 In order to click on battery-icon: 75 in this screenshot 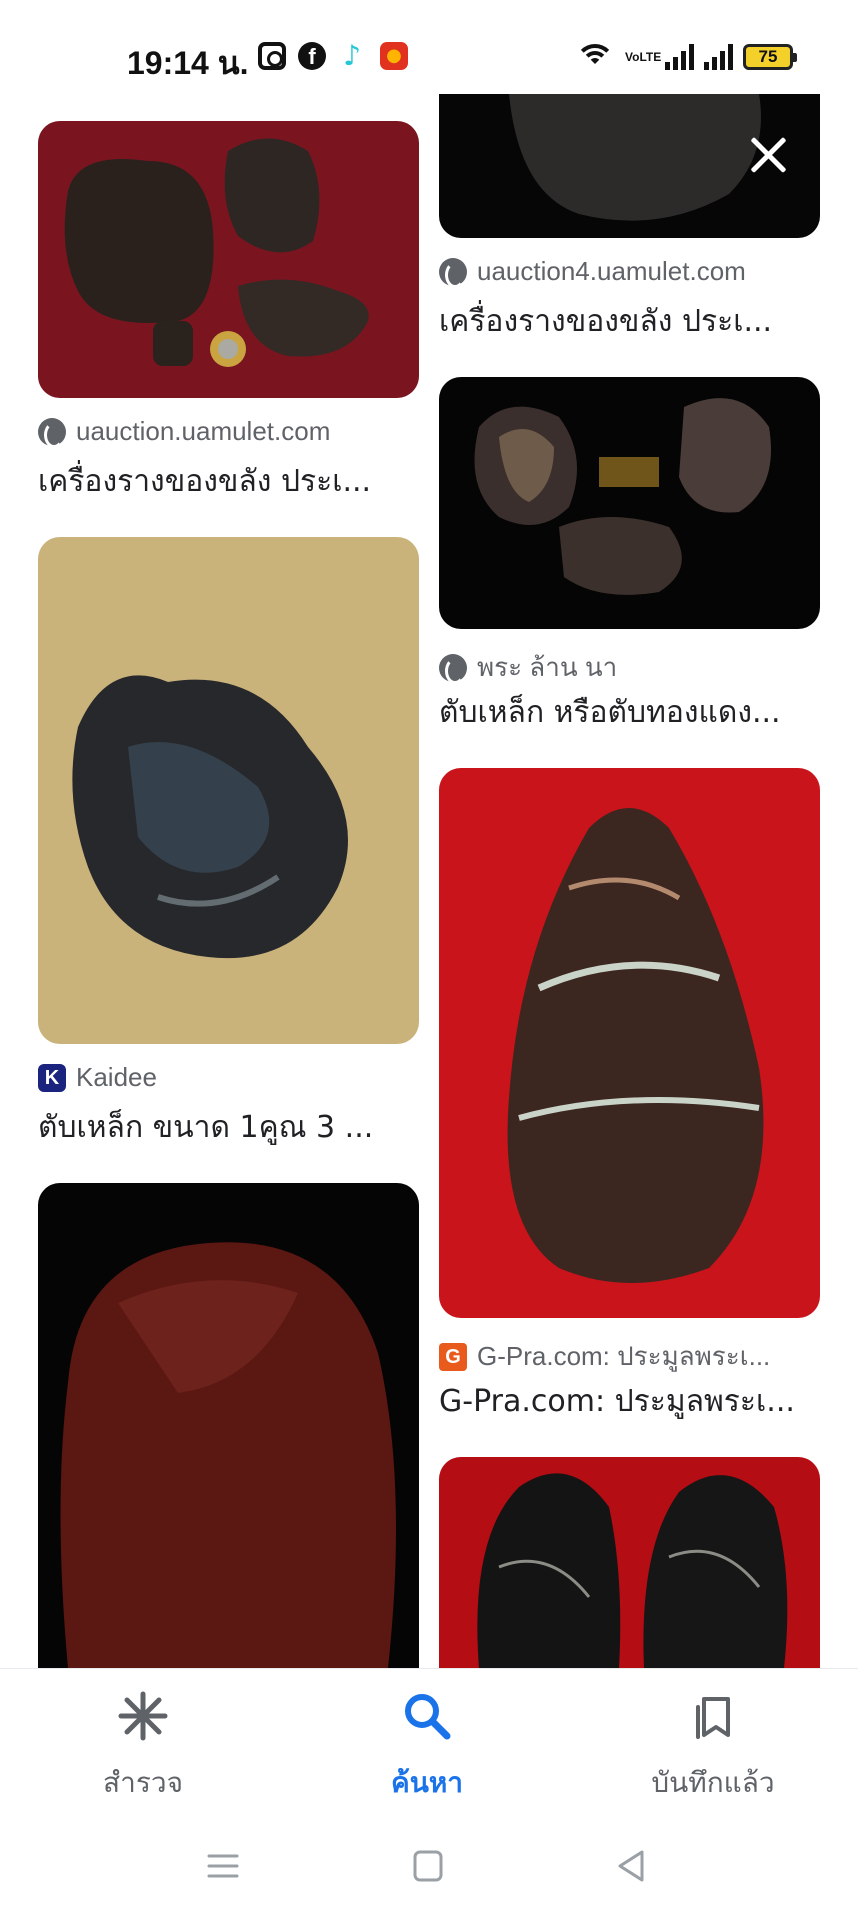, I will do `click(770, 57)`.